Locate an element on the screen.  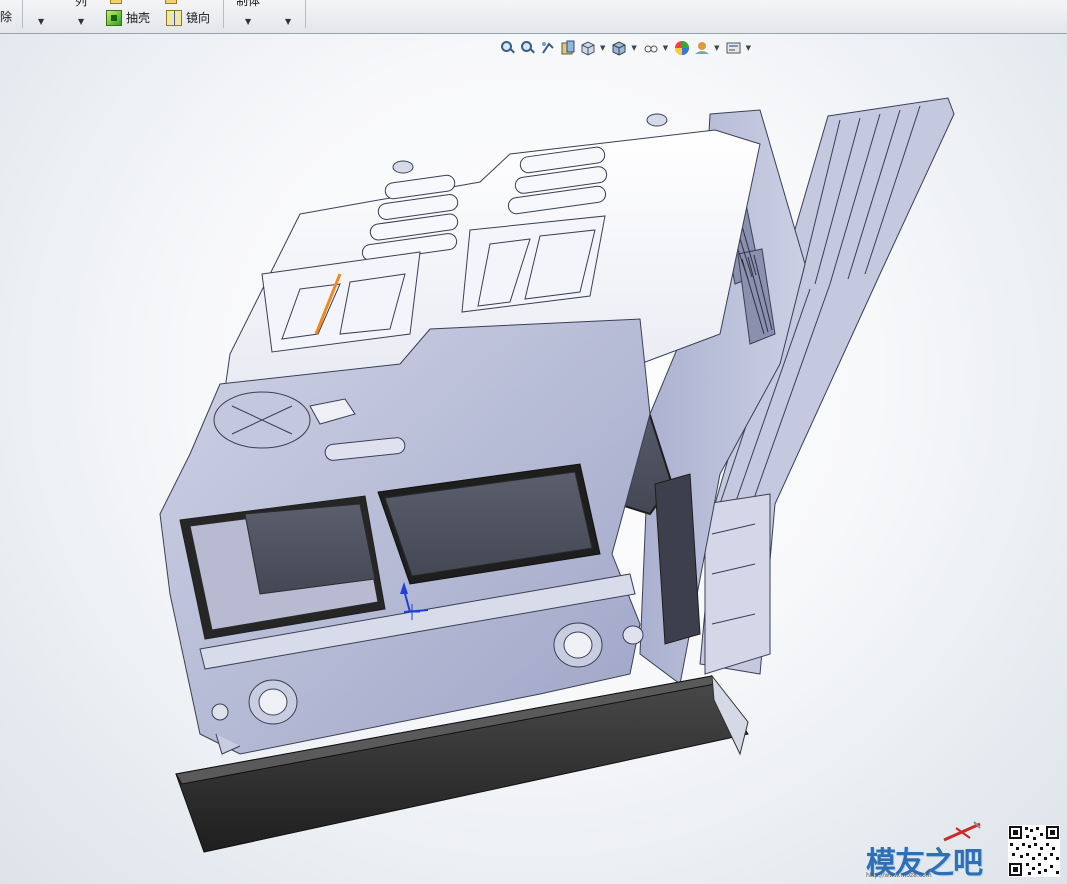
mirror-label: 镜向 is located at coordinates (198, 18).